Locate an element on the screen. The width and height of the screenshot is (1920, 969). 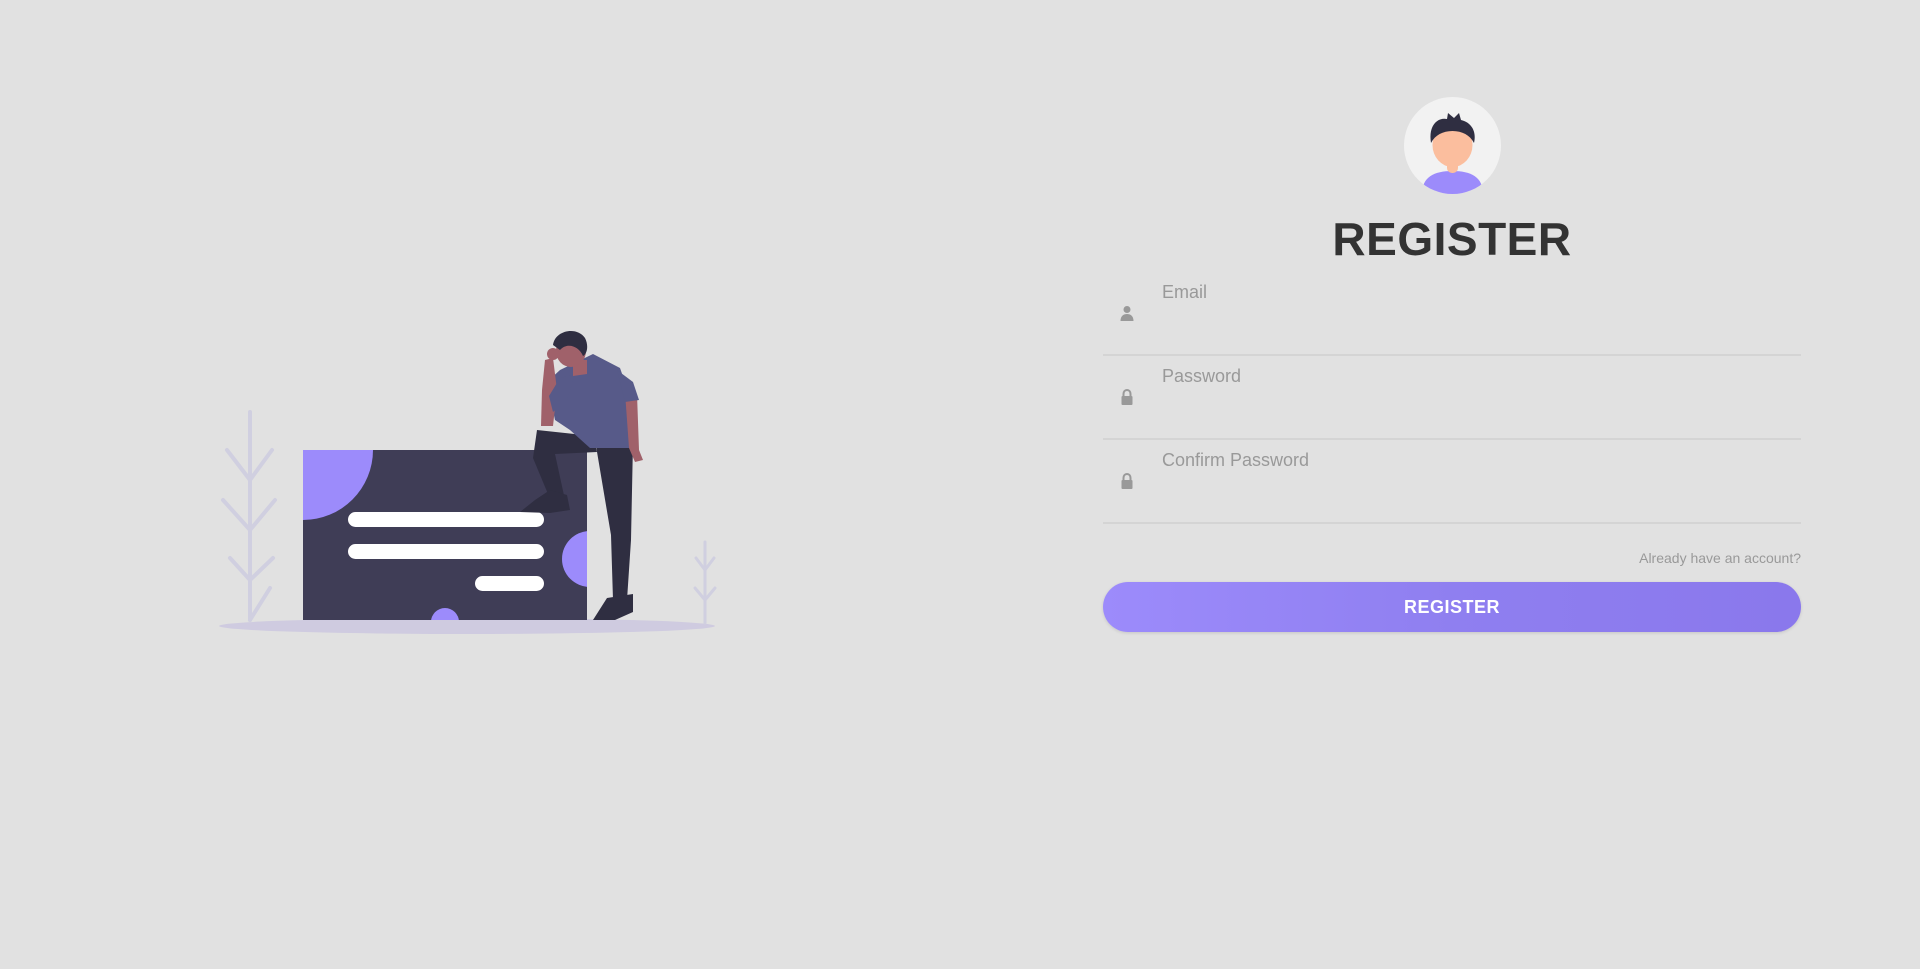
password-field: Password is located at coordinates (1452, 398).